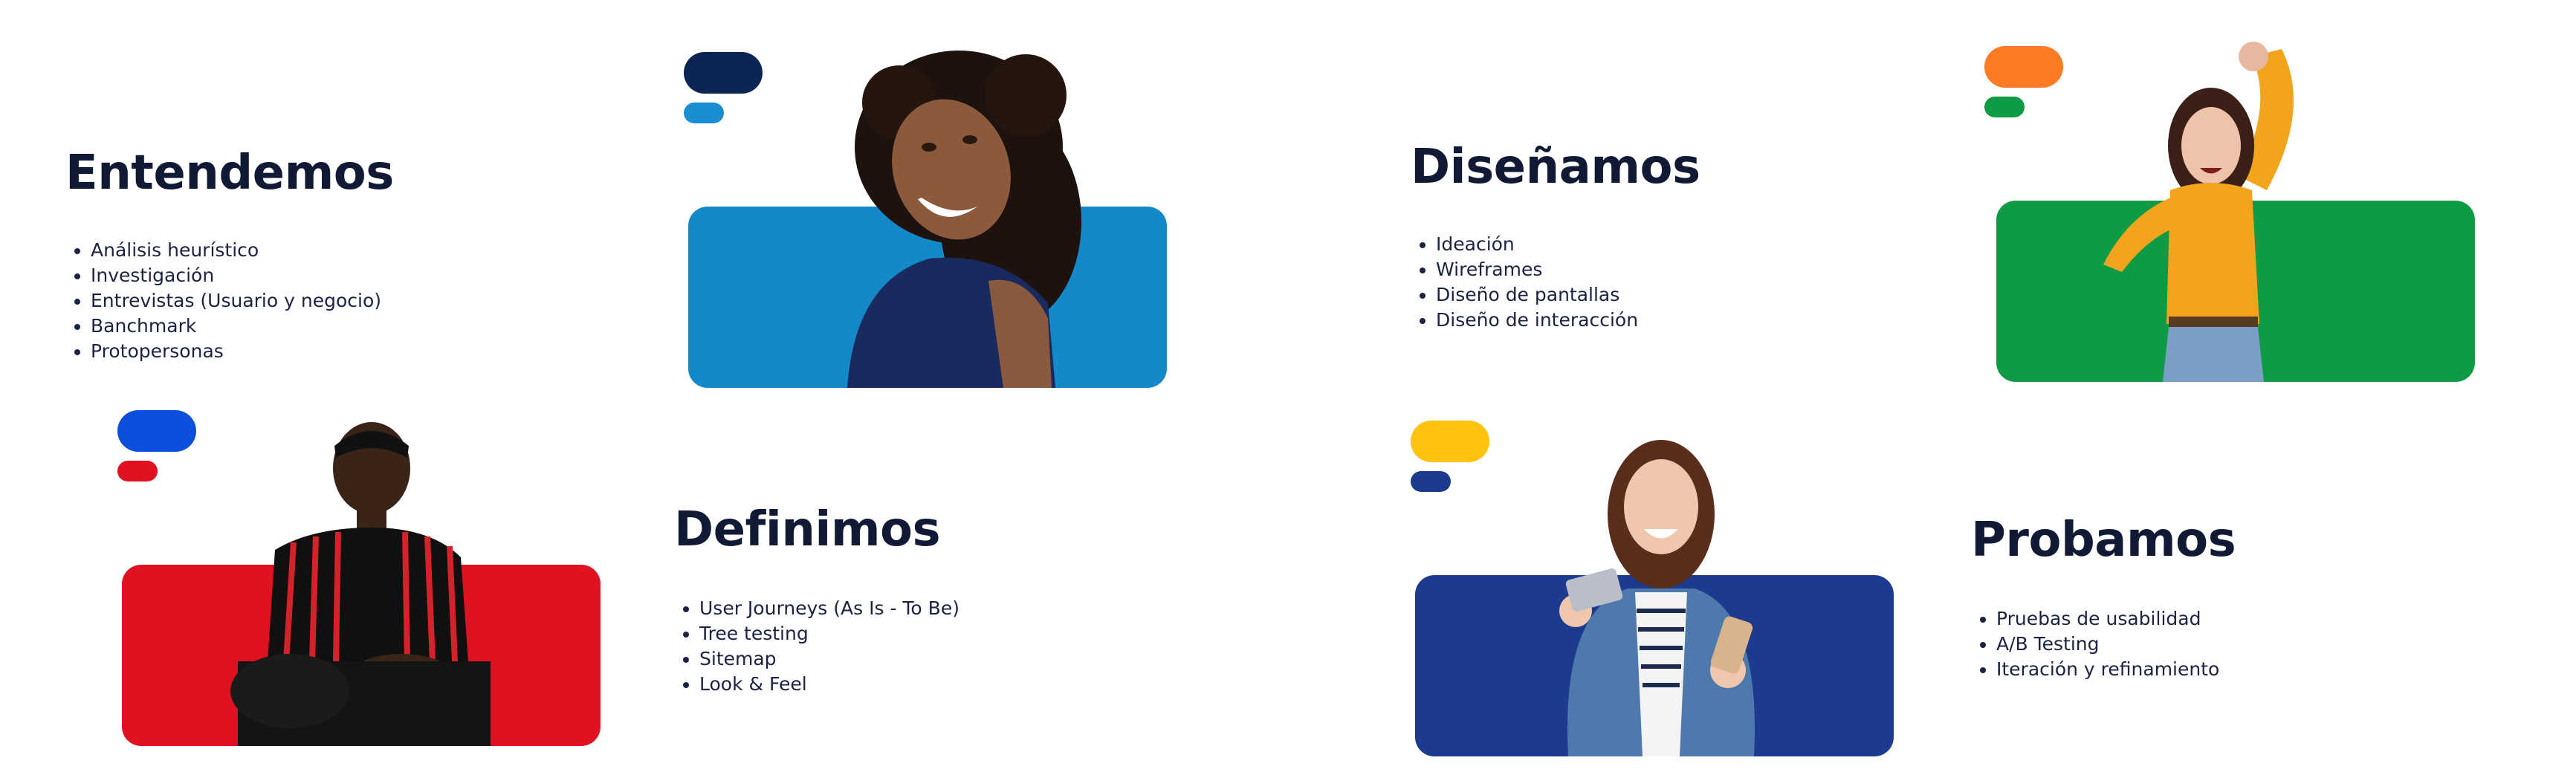  I want to click on list-item: Look & Feel, so click(829, 684).